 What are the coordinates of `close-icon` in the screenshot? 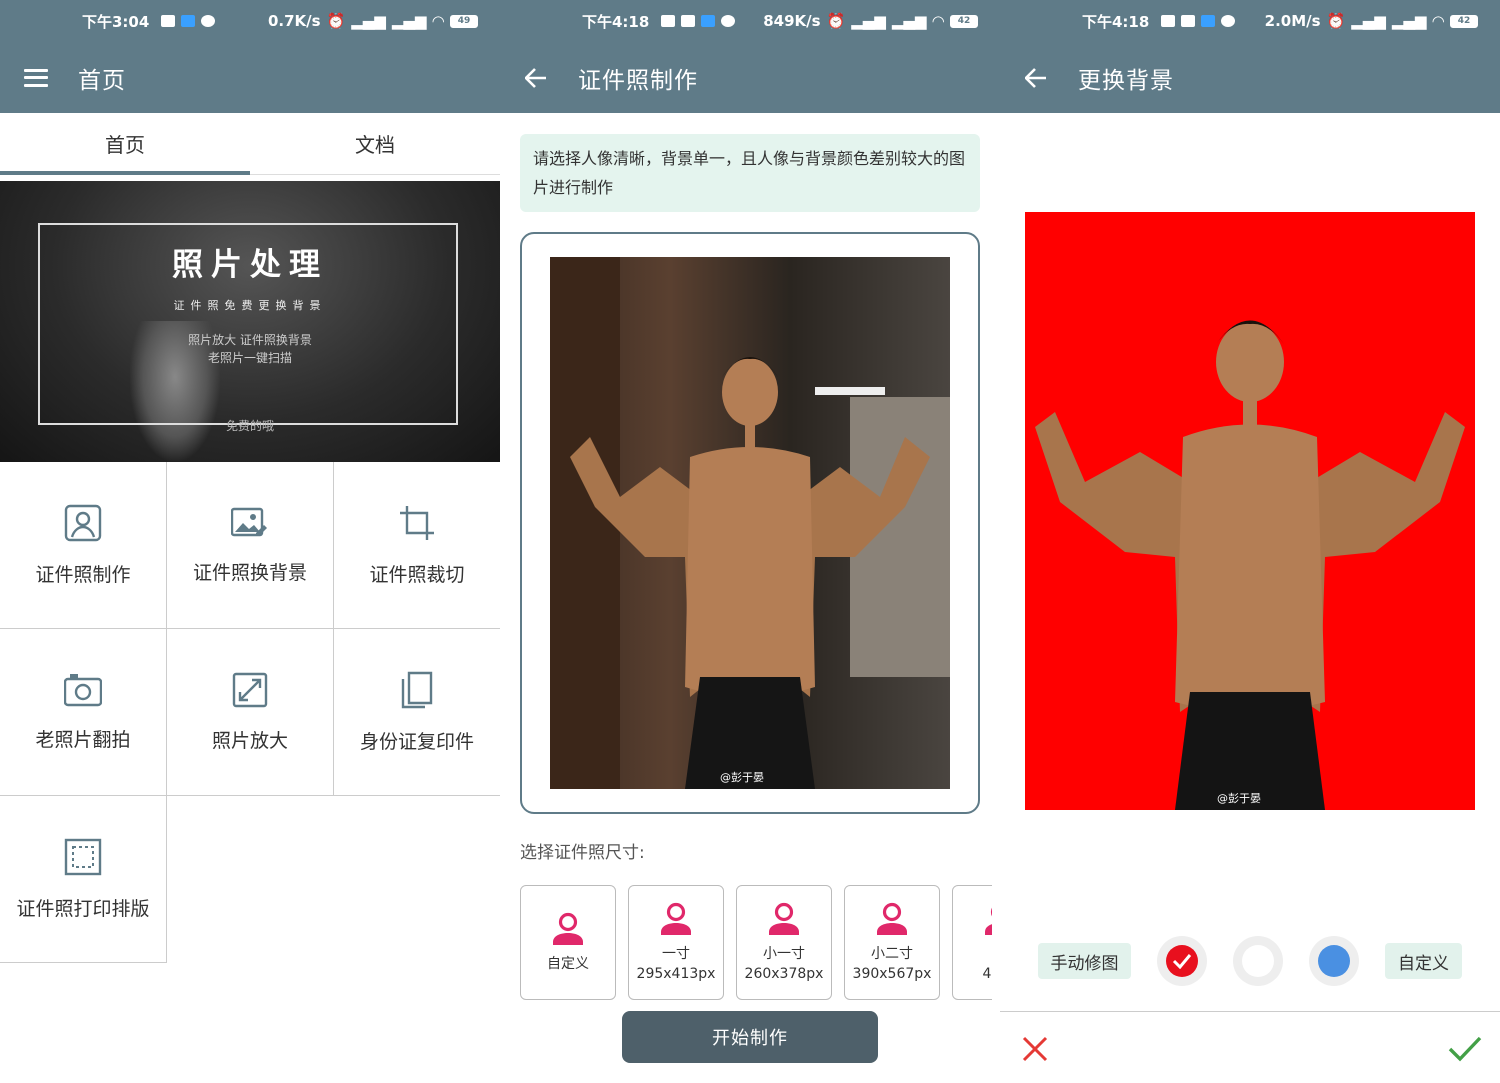 It's located at (1035, 1049).